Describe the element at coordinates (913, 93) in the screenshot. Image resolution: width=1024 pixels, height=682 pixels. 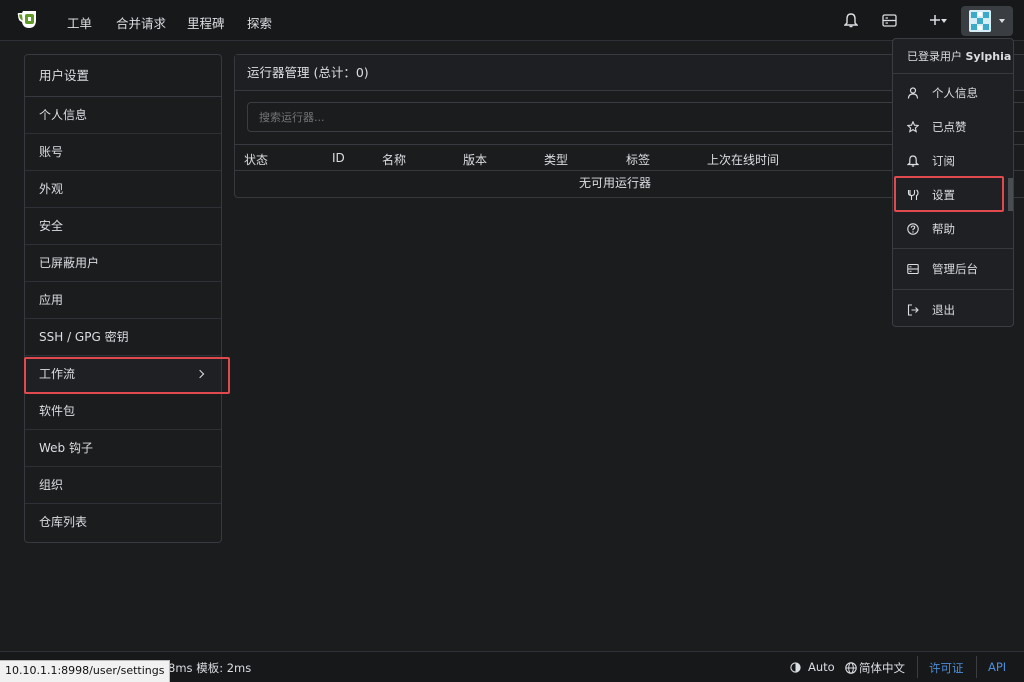
I see `person-icon` at that location.